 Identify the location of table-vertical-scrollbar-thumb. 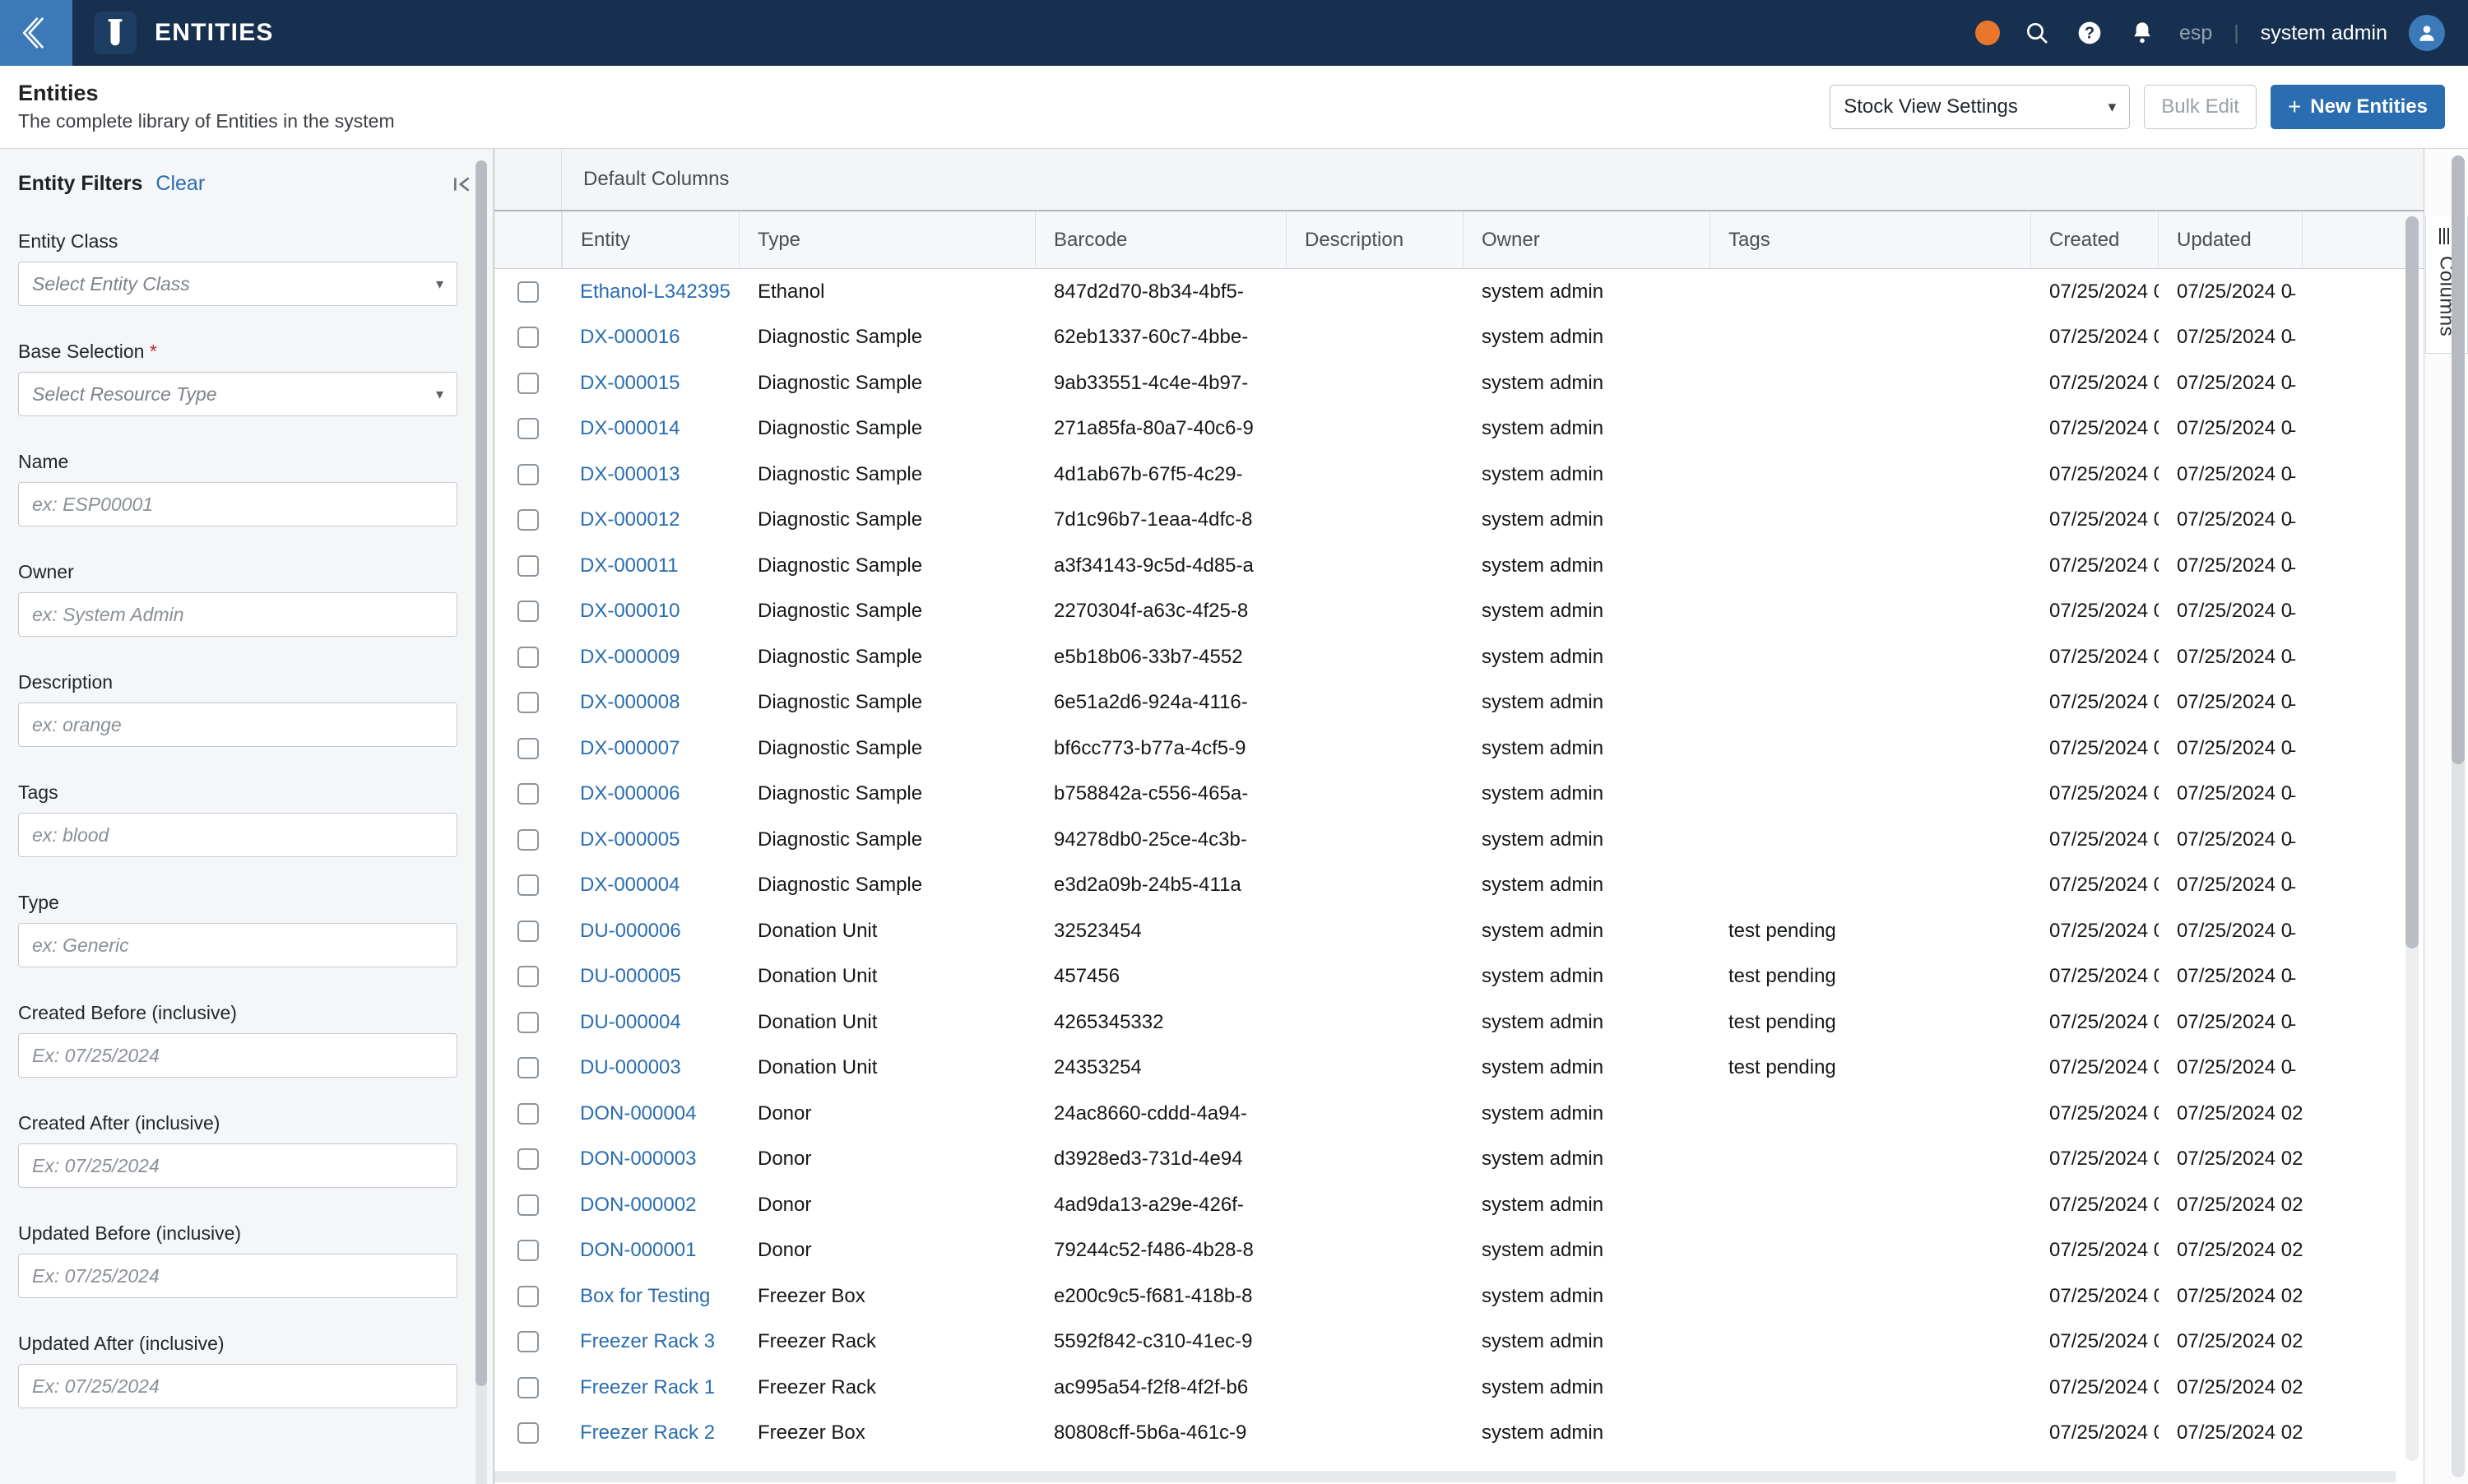
(2412, 582).